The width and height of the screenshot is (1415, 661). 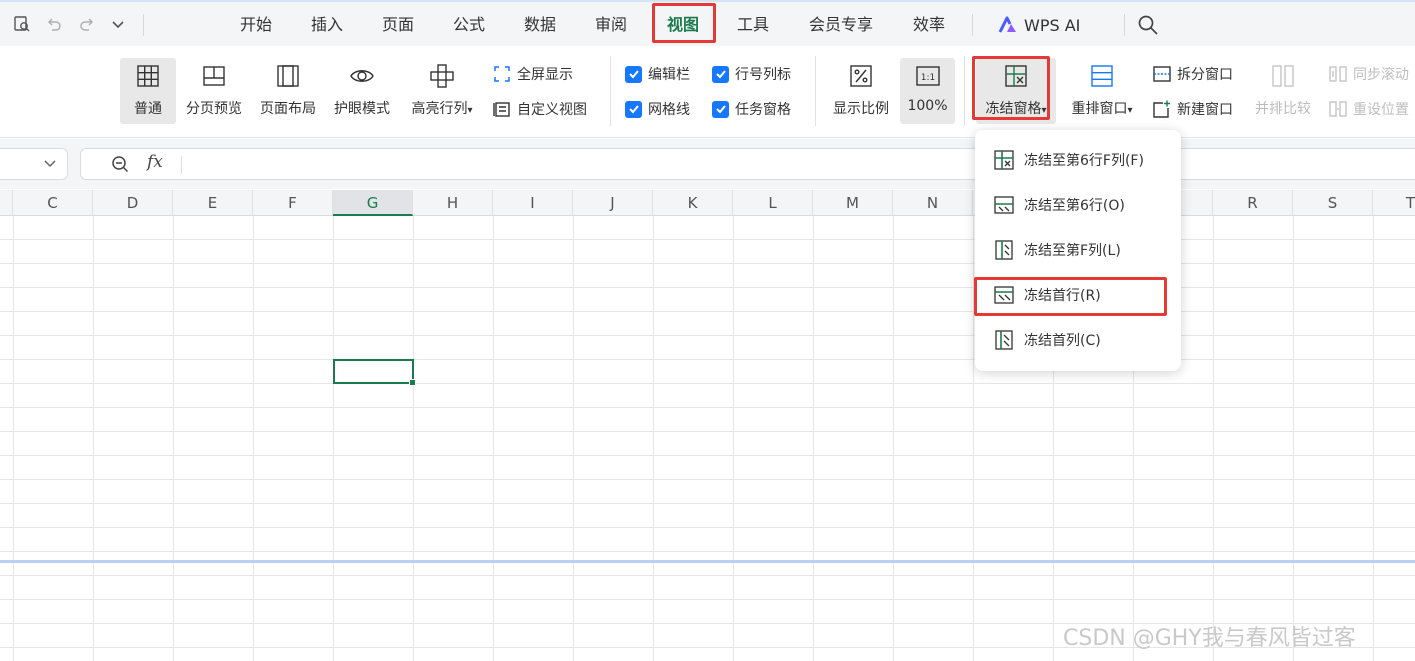 I want to click on reset-position-button: 重设位置, so click(x=1369, y=109).